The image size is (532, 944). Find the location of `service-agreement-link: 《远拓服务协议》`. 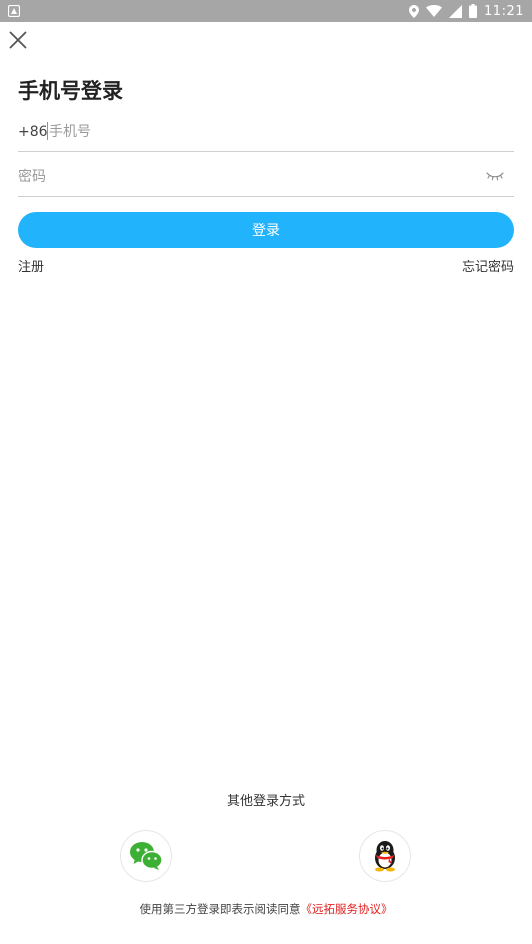

service-agreement-link: 《远拓服务协议》 is located at coordinates (347, 909).